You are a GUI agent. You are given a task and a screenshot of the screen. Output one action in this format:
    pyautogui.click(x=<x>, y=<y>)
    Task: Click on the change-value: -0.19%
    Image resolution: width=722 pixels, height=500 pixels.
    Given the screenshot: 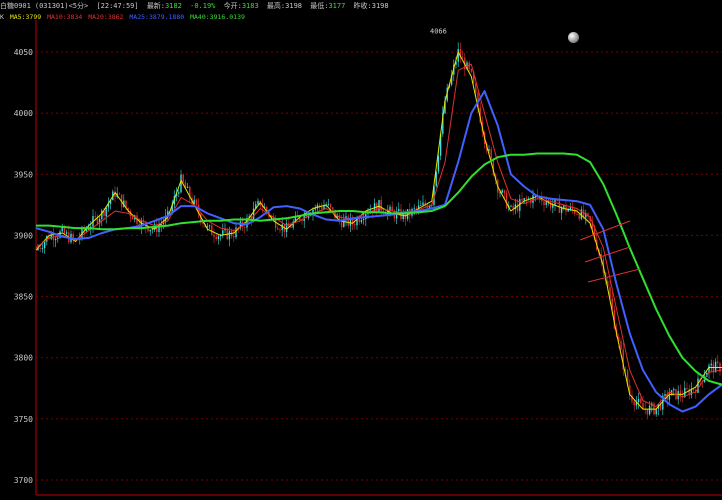 What is the action you would take?
    pyautogui.click(x=203, y=6)
    